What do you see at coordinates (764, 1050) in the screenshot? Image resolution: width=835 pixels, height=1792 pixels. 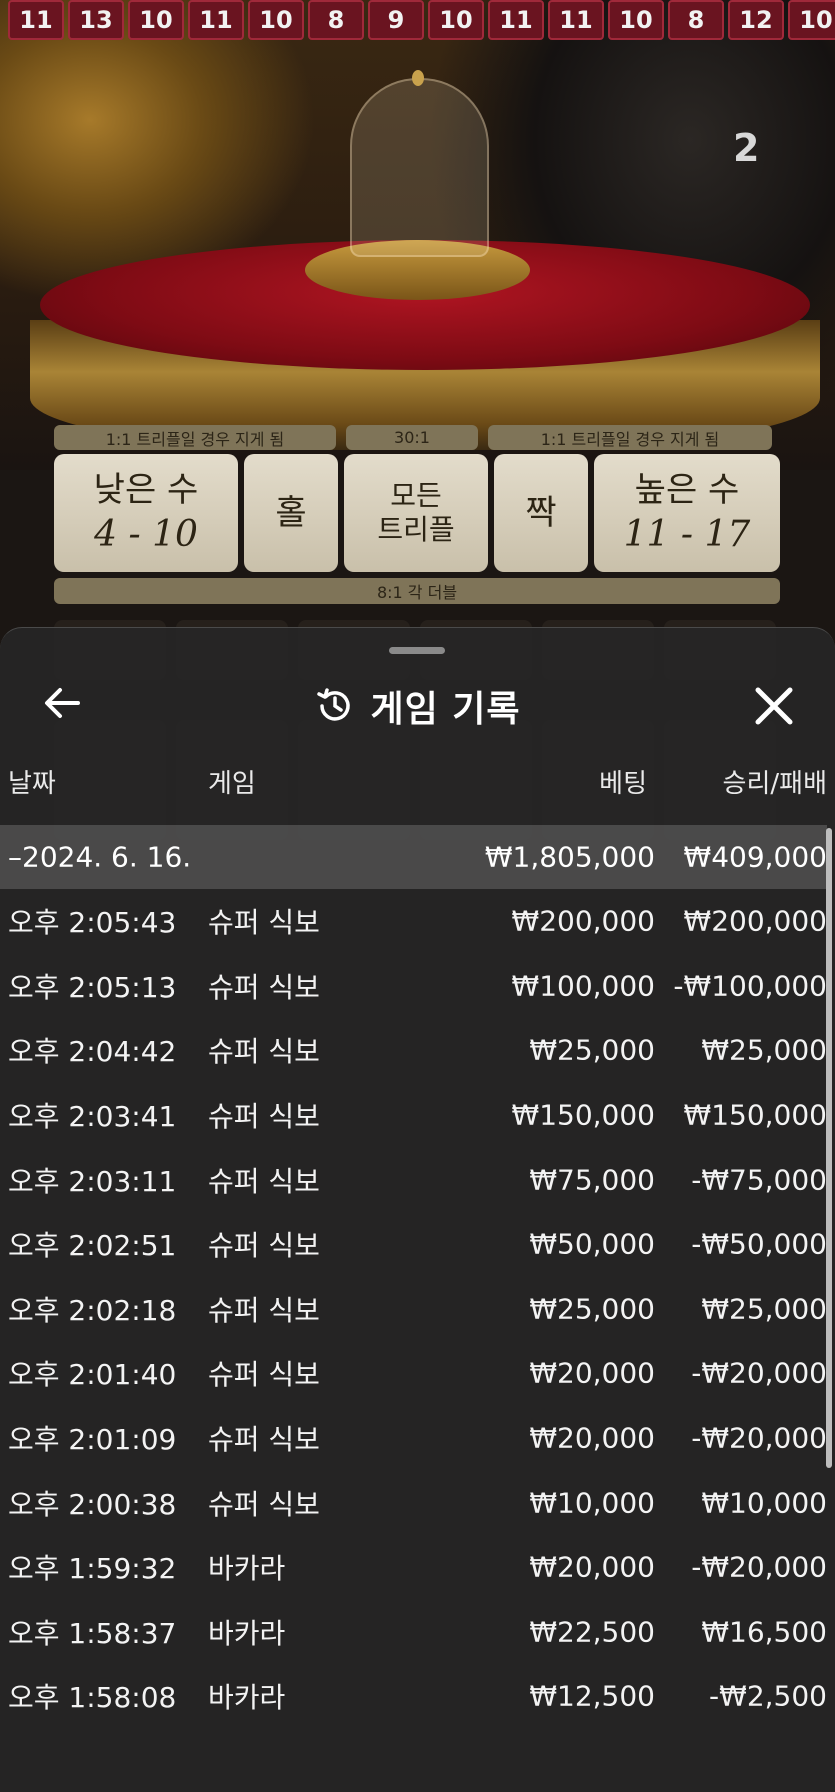 I see `row-win: ₩25,000` at bounding box center [764, 1050].